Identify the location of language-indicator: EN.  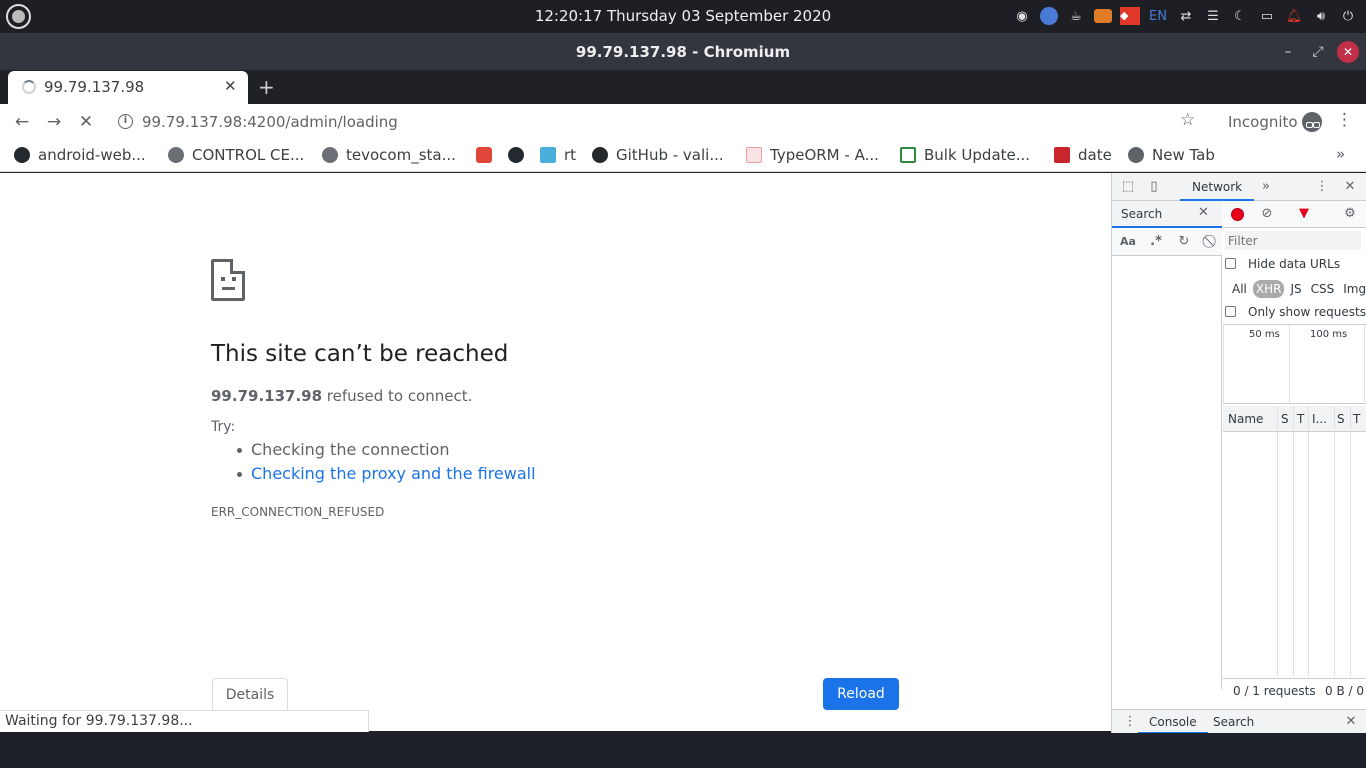
(1158, 16).